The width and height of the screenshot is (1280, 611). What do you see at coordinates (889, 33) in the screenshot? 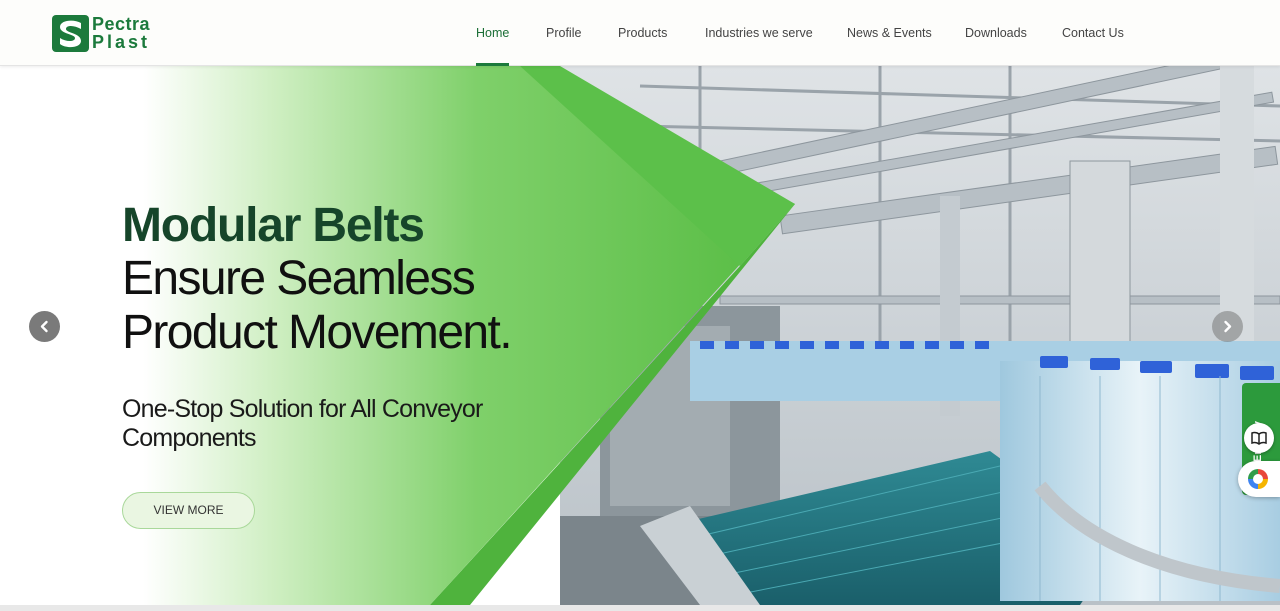
I see `nav-item-news-events: News & Events` at bounding box center [889, 33].